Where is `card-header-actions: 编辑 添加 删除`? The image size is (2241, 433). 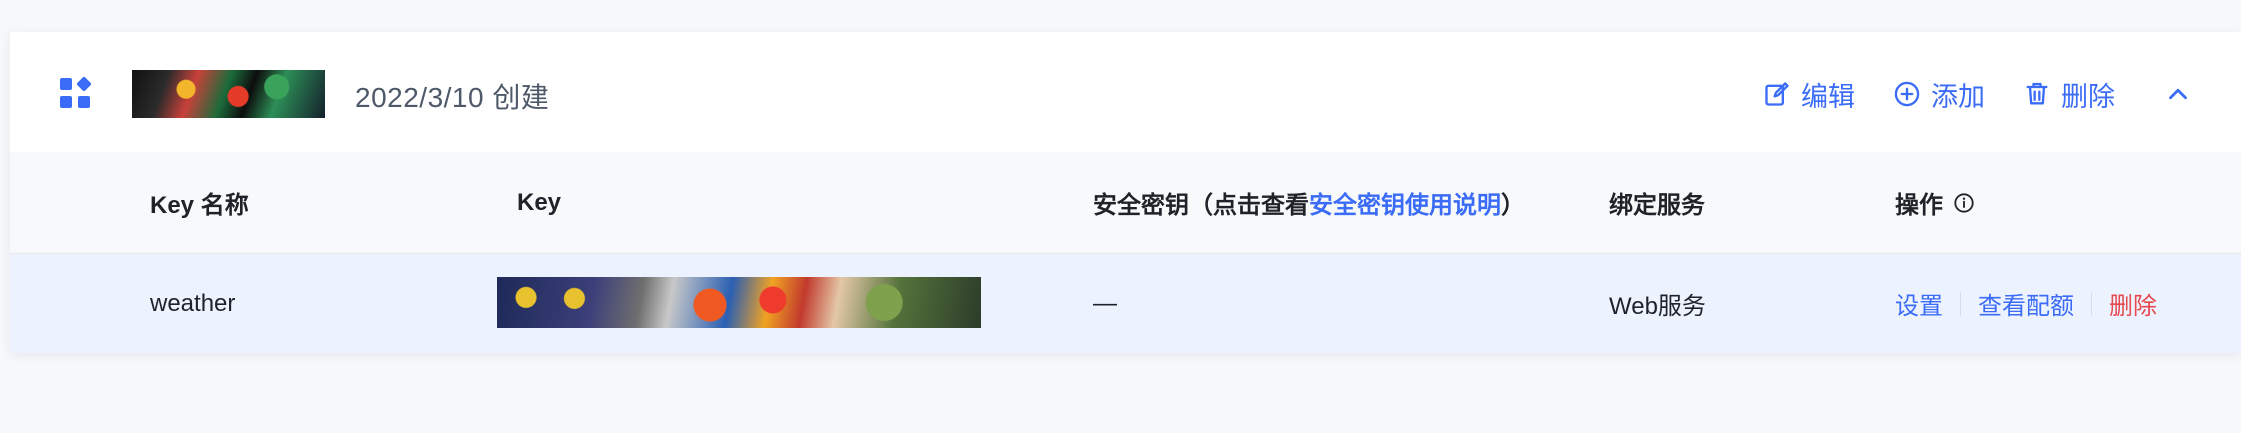 card-header-actions: 编辑 添加 删除 is located at coordinates (1978, 94).